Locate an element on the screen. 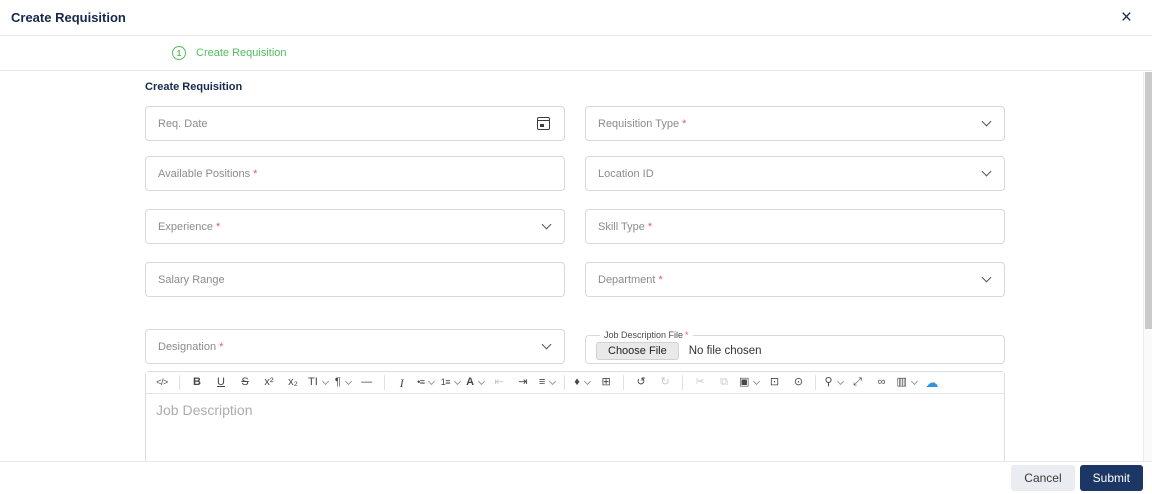 The width and height of the screenshot is (1152, 494). calendar-icon is located at coordinates (543, 123).